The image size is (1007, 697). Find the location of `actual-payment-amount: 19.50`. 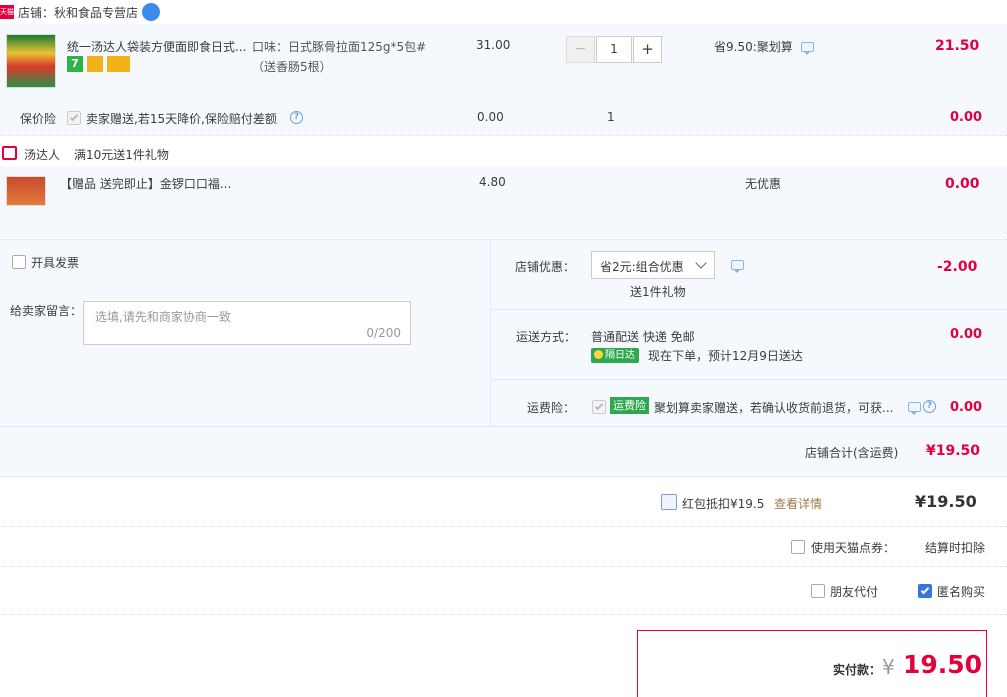

actual-payment-amount: 19.50 is located at coordinates (943, 664).